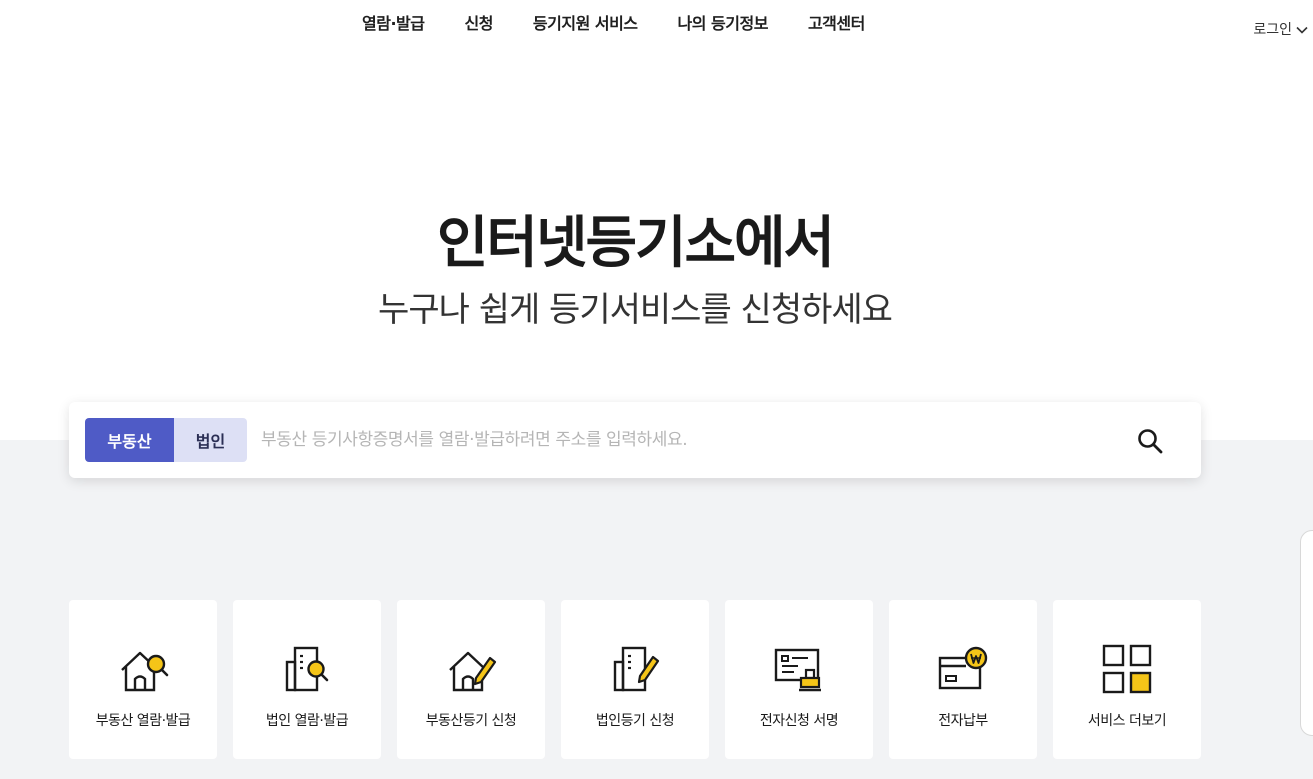 The image size is (1313, 779). What do you see at coordinates (1302, 30) in the screenshot?
I see `chevron-down-icon` at bounding box center [1302, 30].